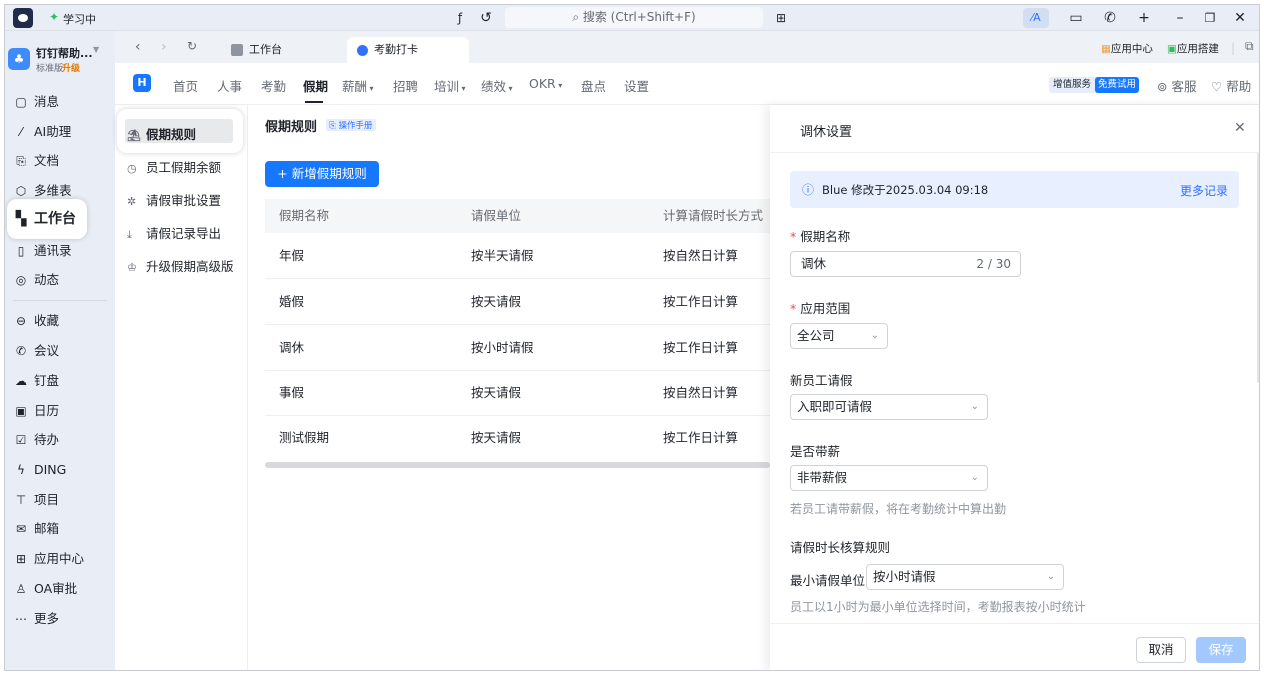 The width and height of the screenshot is (1264, 675). Describe the element at coordinates (174, 166) in the screenshot. I see `submenu-leave-balance: ◷ 员工假期余额` at that location.